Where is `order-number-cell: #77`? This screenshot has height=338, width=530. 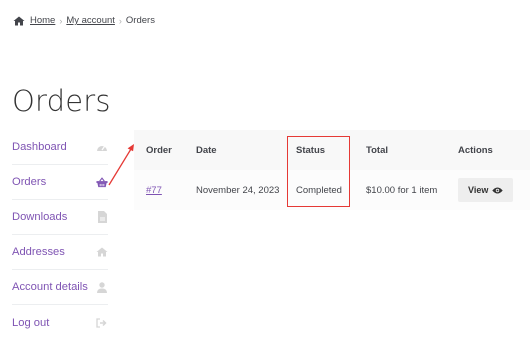
order-number-cell: #77 is located at coordinates (159, 190).